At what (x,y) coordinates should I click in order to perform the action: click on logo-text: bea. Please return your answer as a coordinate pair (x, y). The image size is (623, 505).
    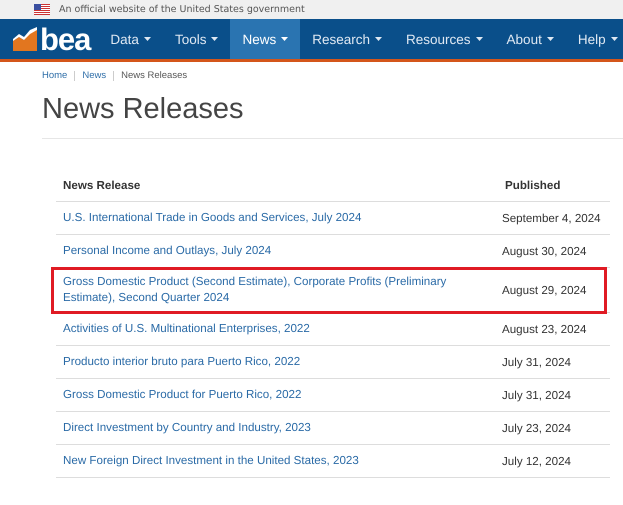
    Looking at the image, I should click on (65, 39).